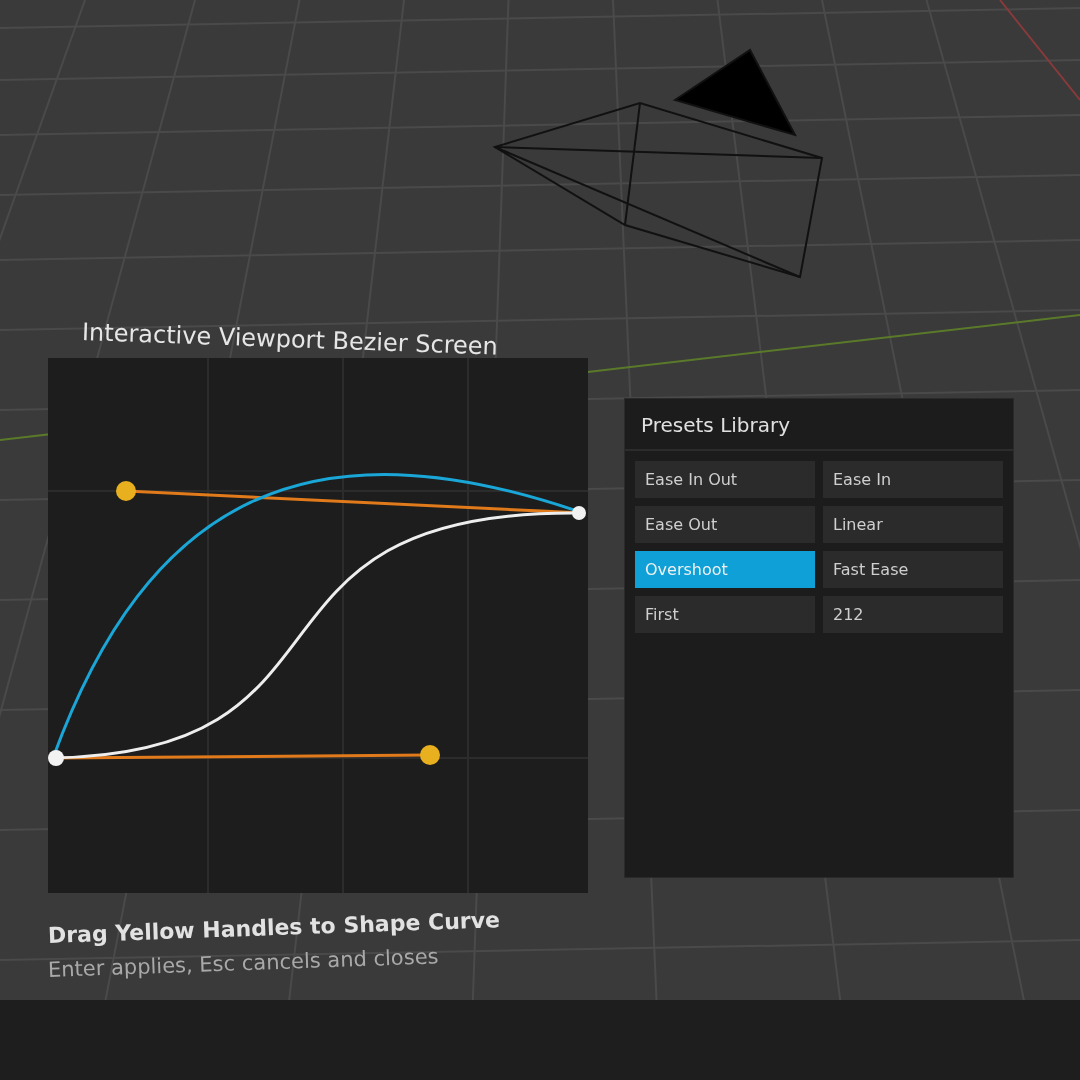 This screenshot has height=1080, width=1080. I want to click on preset-button: Linear, so click(913, 524).